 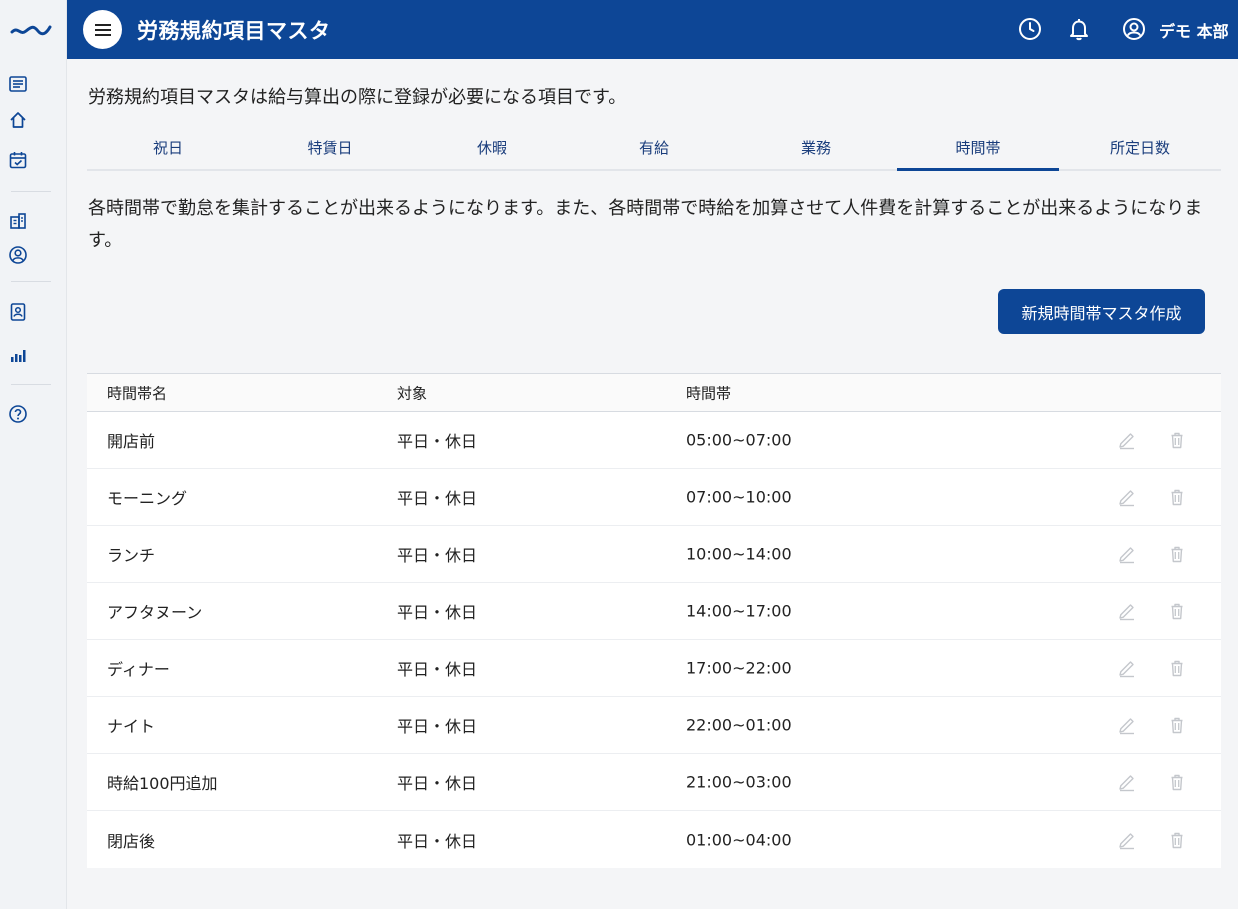 What do you see at coordinates (739, 725) in the screenshot?
I see `time-slot-range: 22:00~01:00` at bounding box center [739, 725].